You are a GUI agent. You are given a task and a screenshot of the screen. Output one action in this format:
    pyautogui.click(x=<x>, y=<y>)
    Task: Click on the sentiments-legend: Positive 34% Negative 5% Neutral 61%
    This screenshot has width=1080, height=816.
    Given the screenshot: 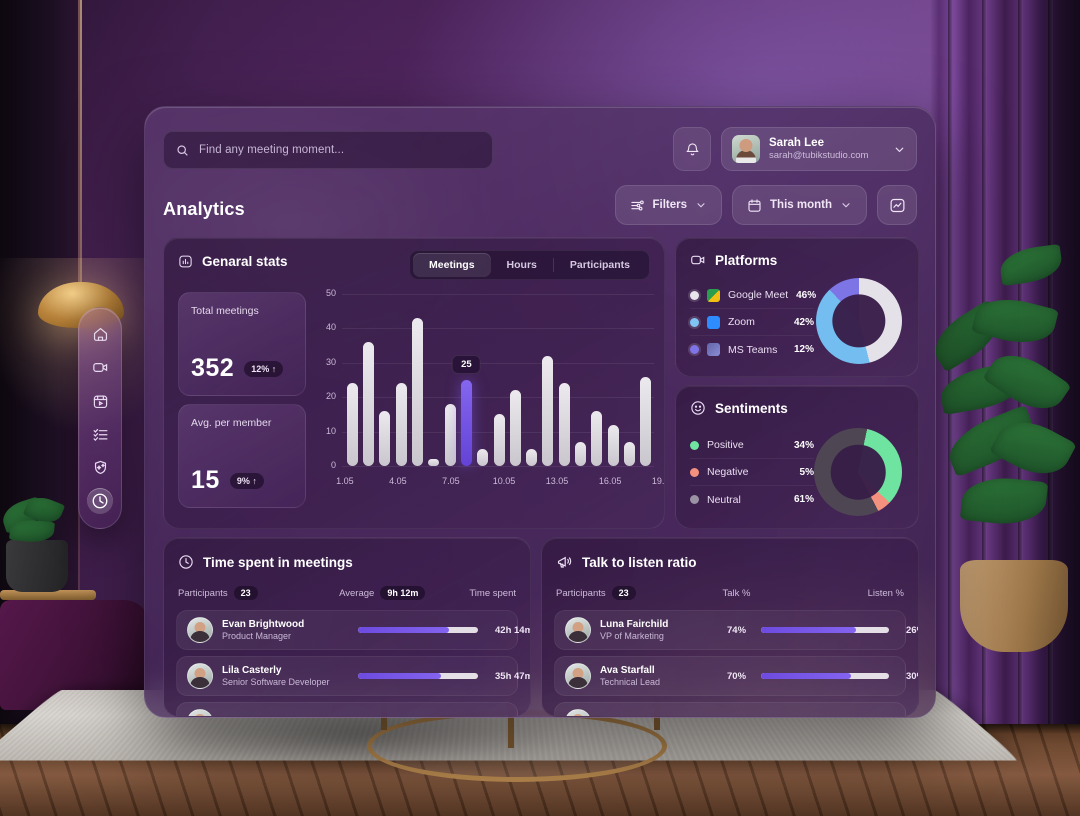 What is the action you would take?
    pyautogui.click(x=752, y=472)
    